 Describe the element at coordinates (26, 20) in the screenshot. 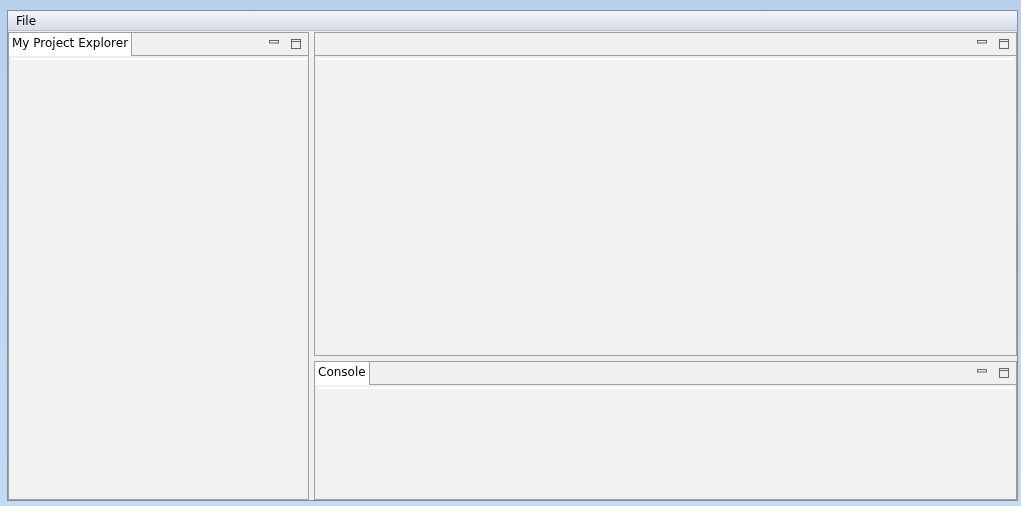

I see `menu-item: File` at that location.